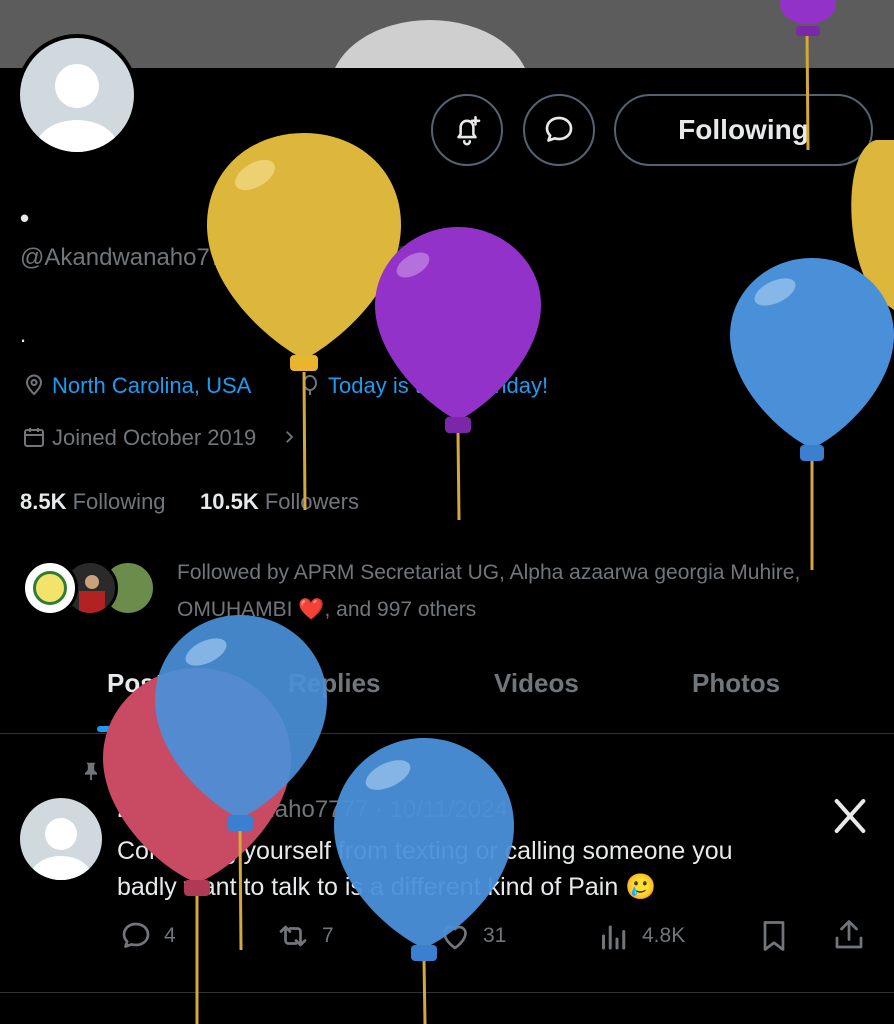  I want to click on tab-replies: Replies, so click(334, 683).